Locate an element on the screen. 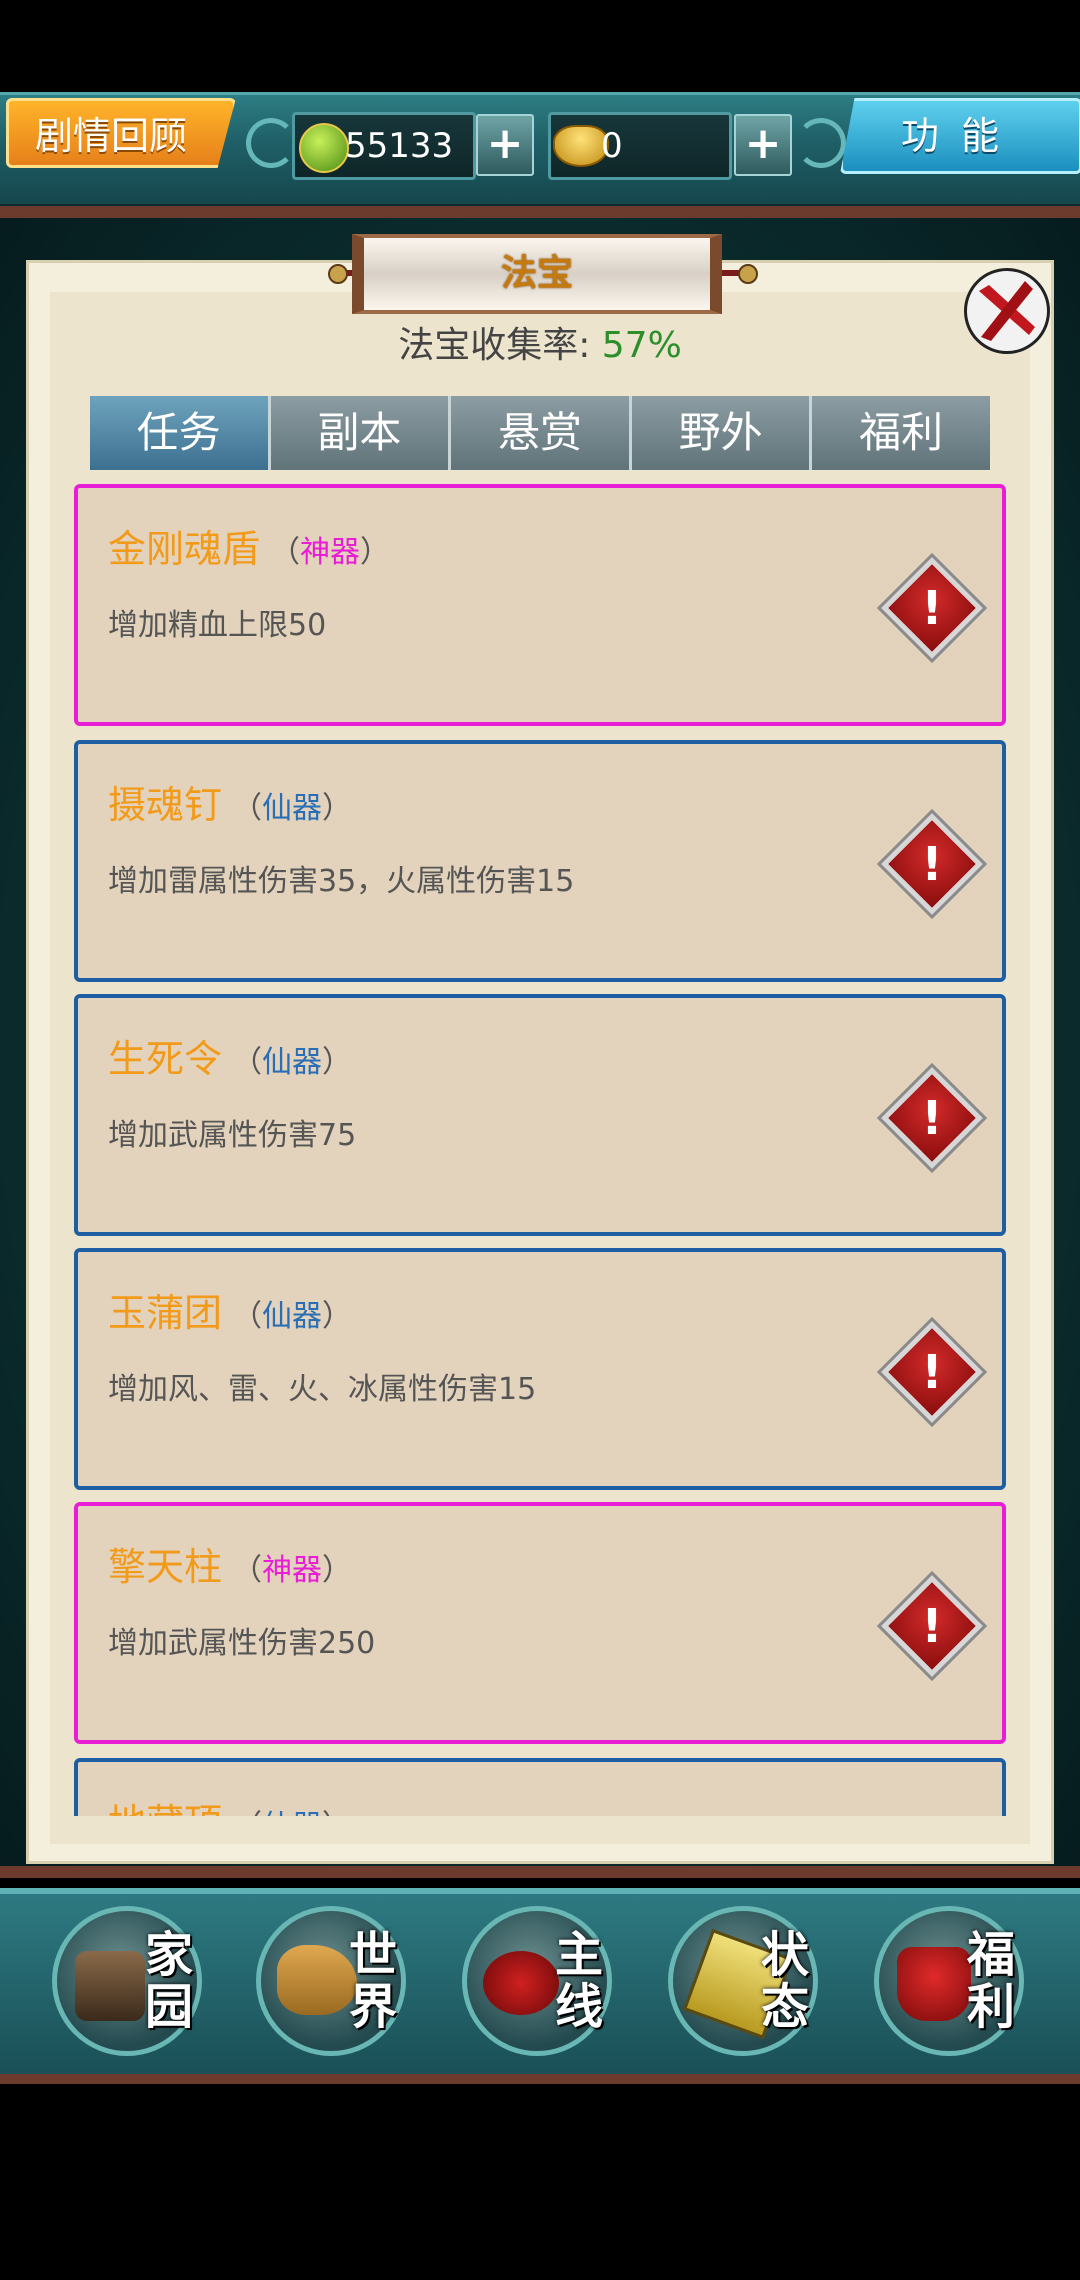 Image resolution: width=1080 pixels, height=2280 pixels. story-review-button: 剧情回顾 is located at coordinates (121, 133).